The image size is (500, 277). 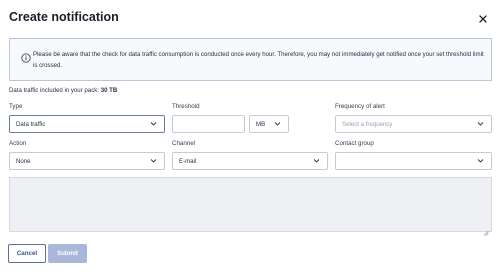 I want to click on resize-handle-icon, so click(x=486, y=229).